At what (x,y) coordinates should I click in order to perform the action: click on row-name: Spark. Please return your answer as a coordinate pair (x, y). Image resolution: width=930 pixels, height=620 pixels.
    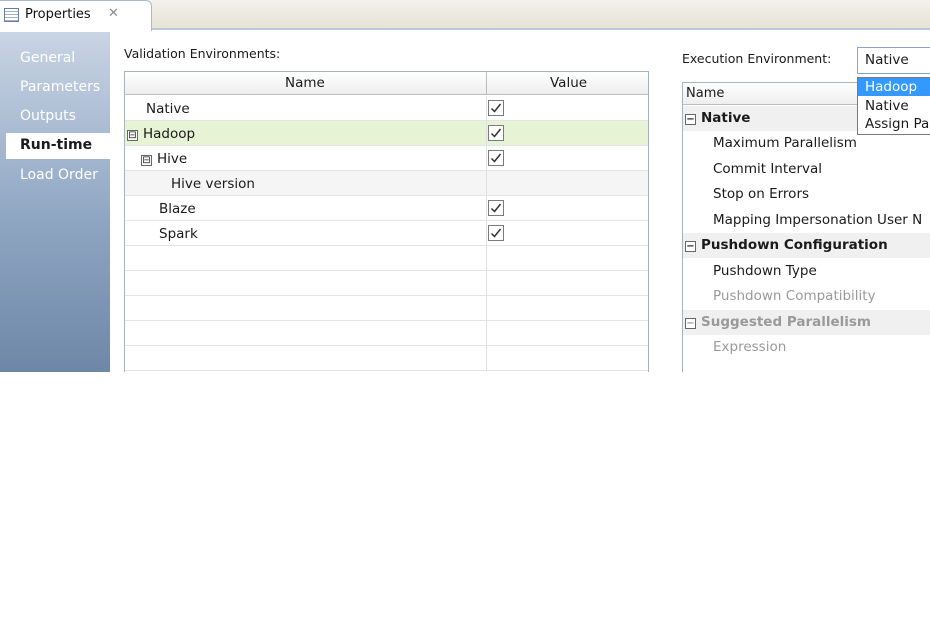
    Looking at the image, I should click on (178, 234).